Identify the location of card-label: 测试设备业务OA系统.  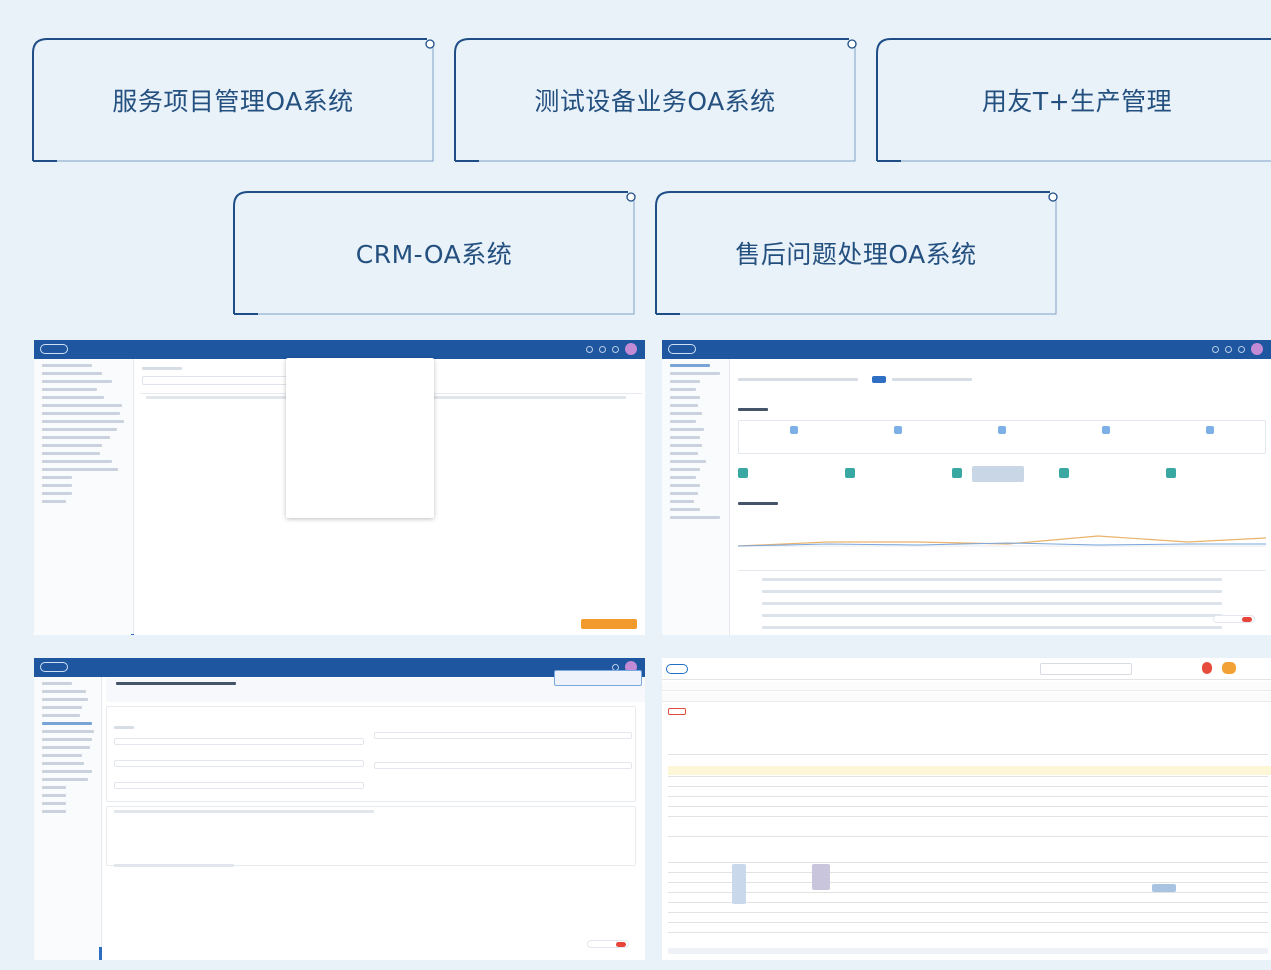
(655, 101).